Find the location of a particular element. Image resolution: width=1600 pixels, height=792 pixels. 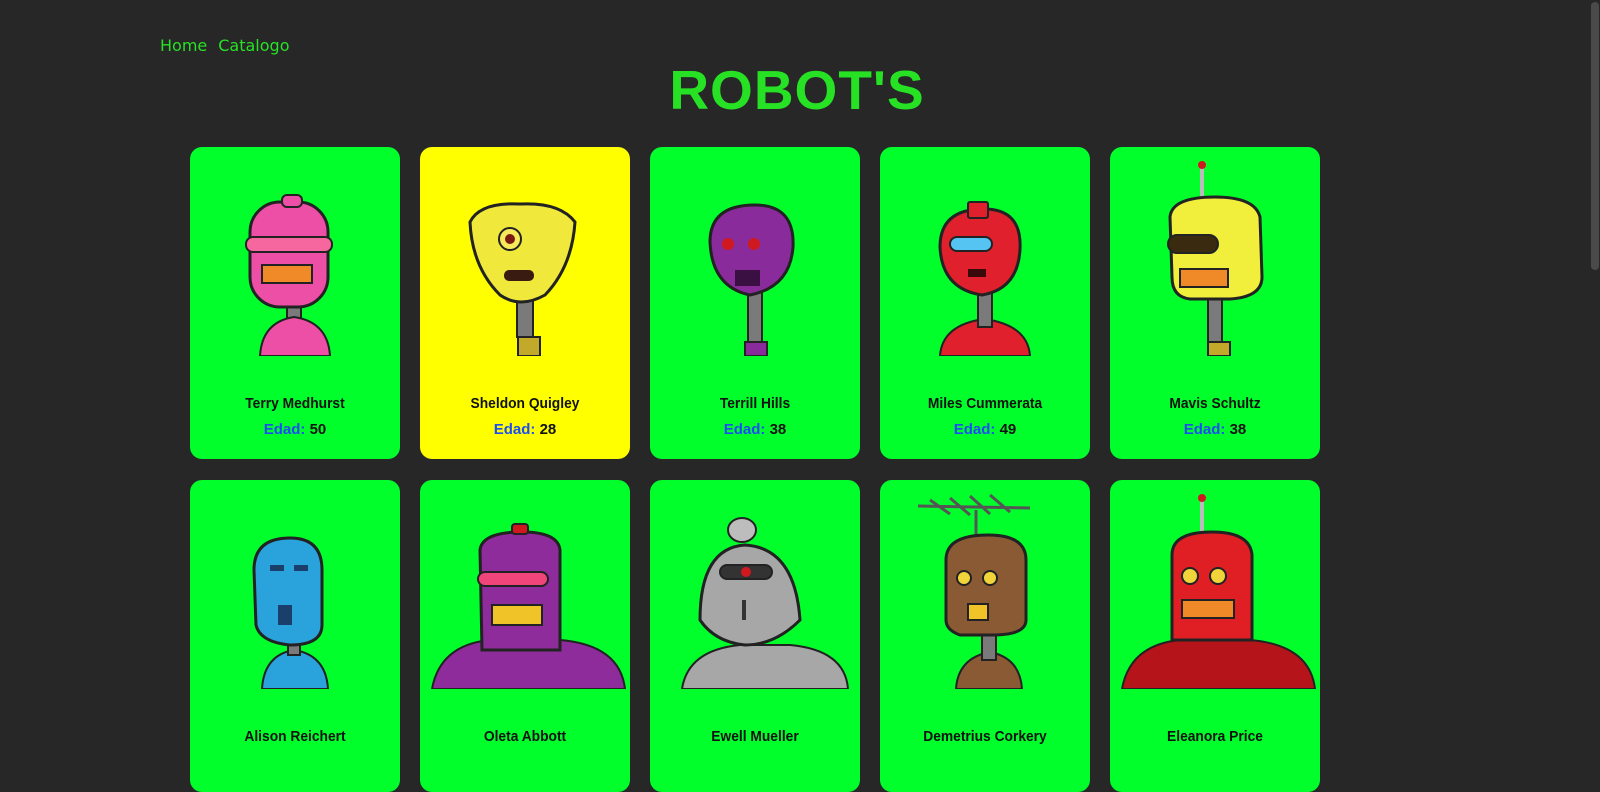

age-value: 28 is located at coordinates (548, 429).